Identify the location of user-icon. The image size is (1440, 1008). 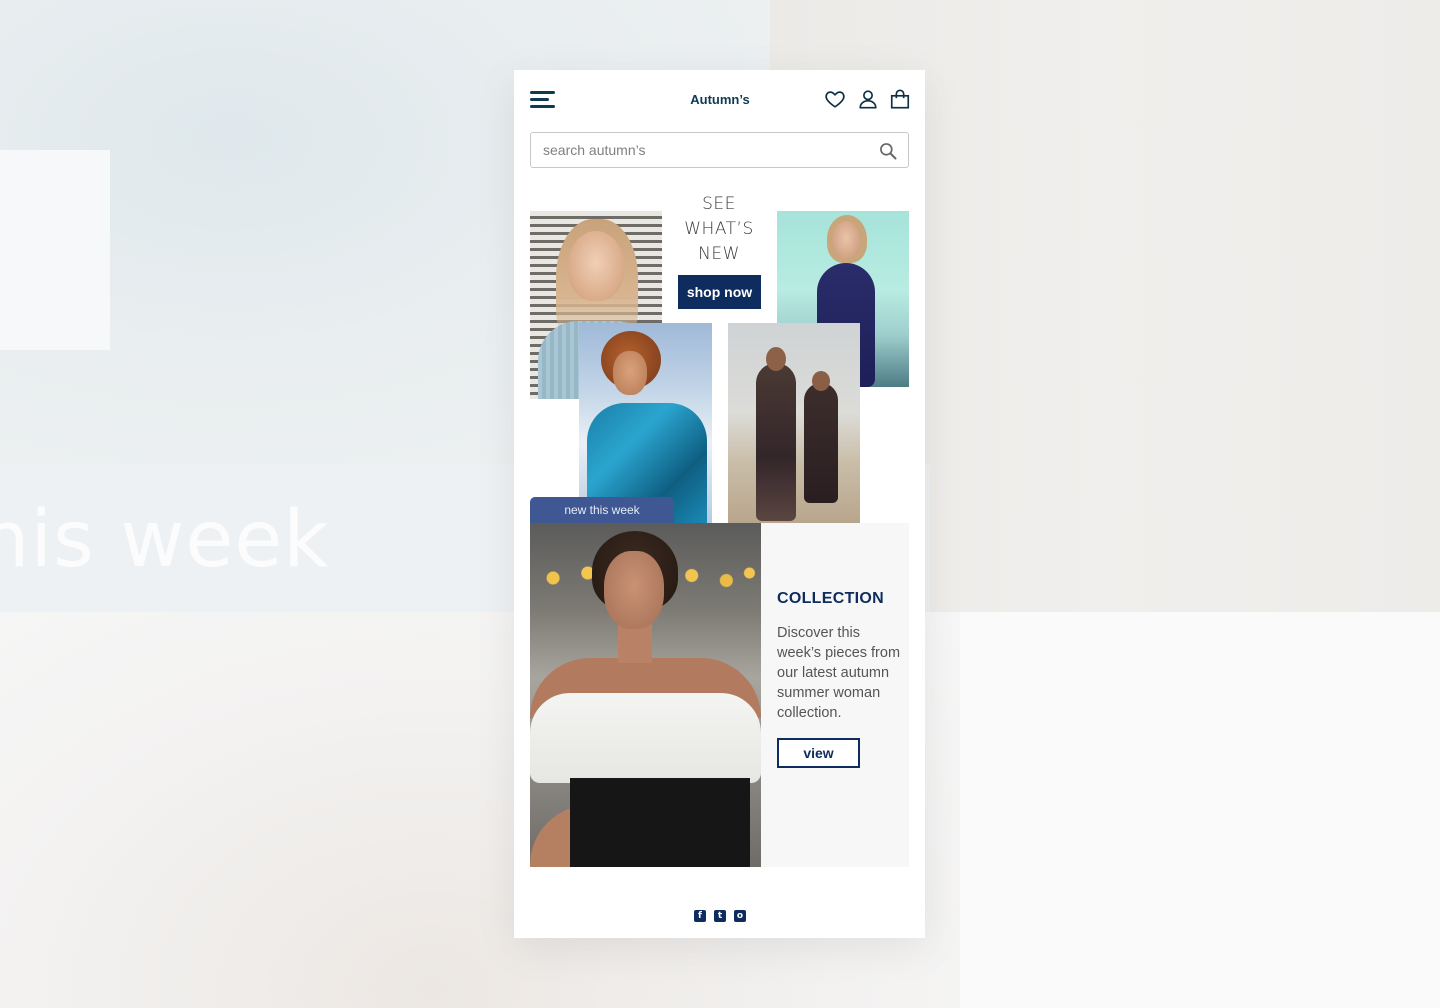
(868, 100).